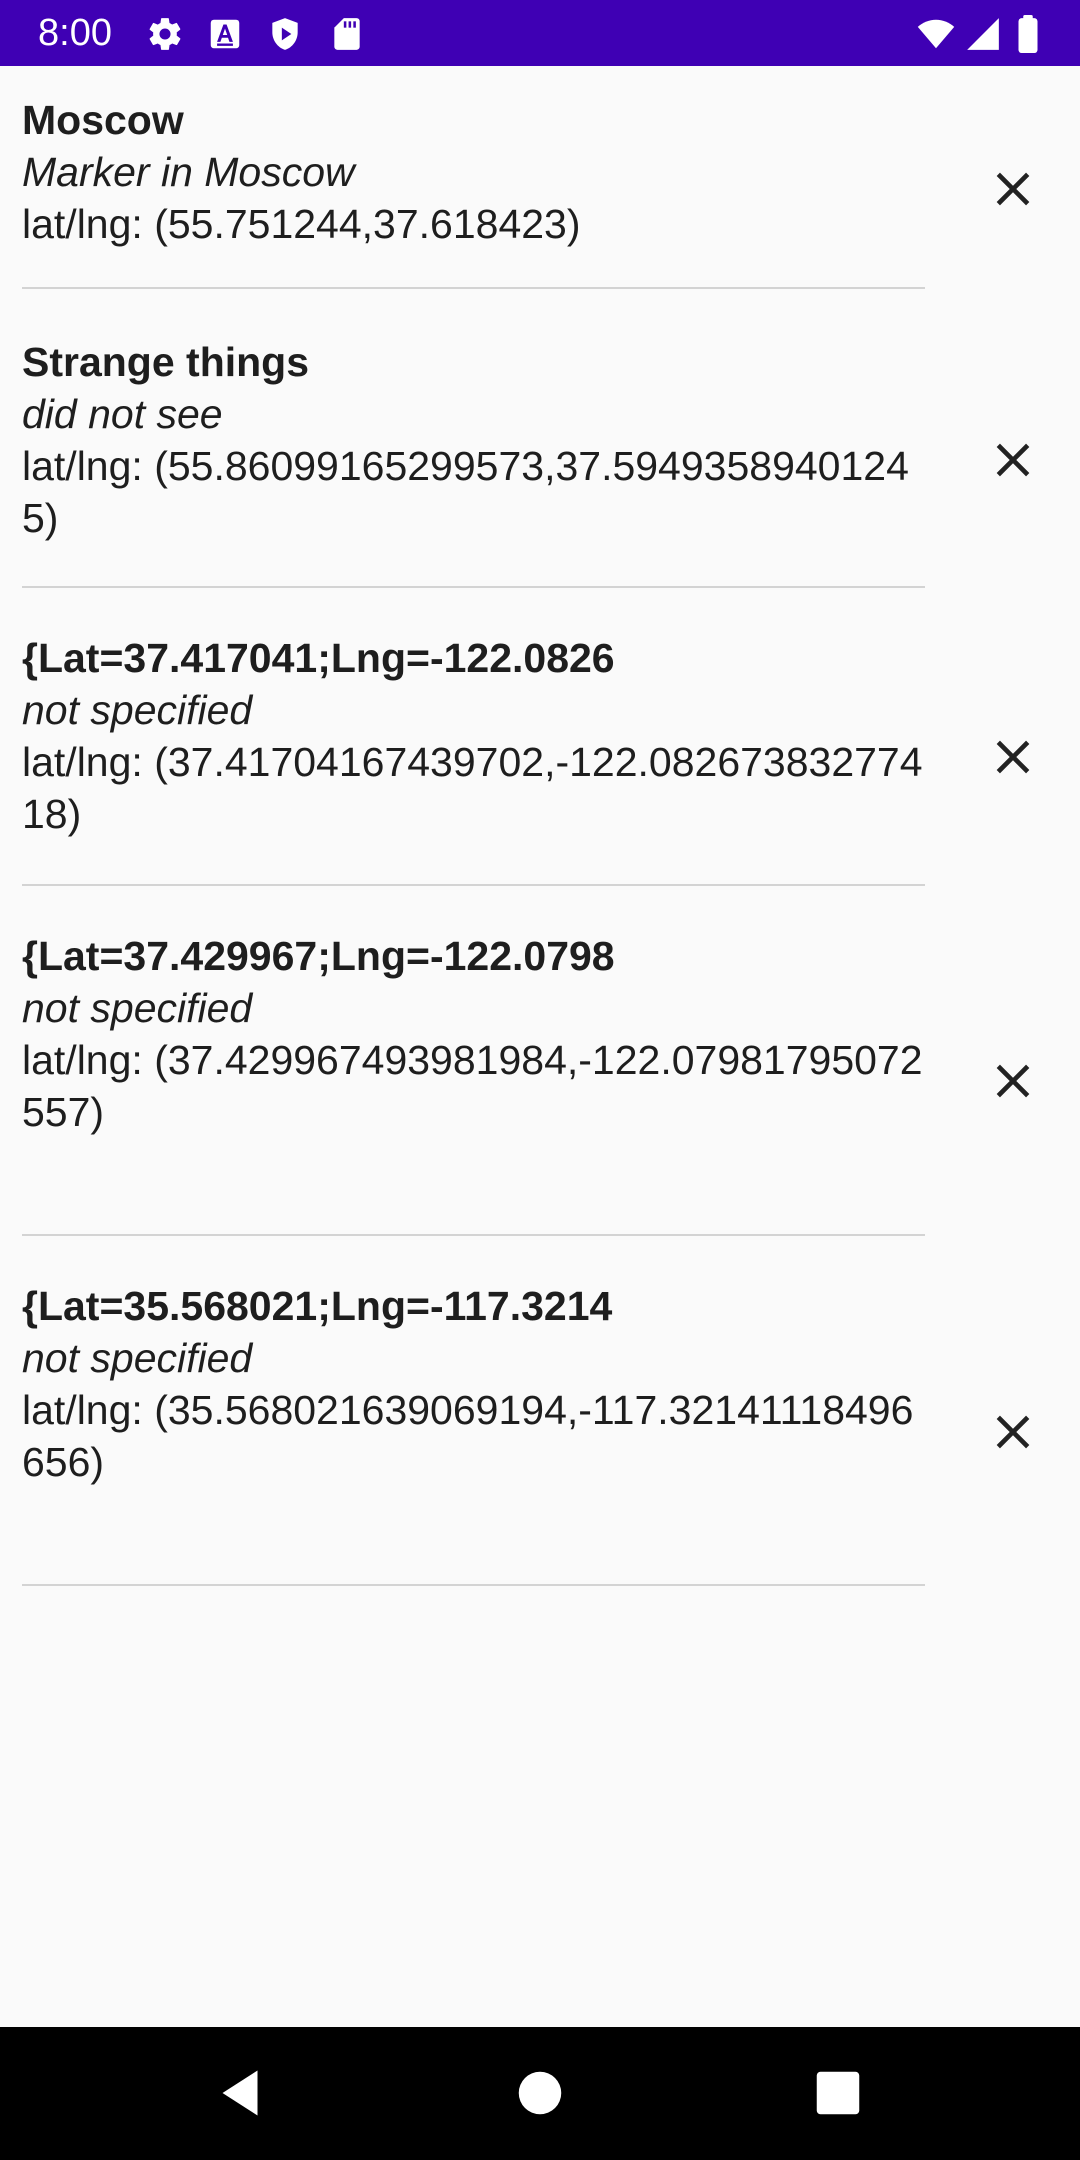 The width and height of the screenshot is (1080, 2160). What do you see at coordinates (301, 224) in the screenshot?
I see `marker-coordinates: lat/lng: (55.751244,37.618423)` at bounding box center [301, 224].